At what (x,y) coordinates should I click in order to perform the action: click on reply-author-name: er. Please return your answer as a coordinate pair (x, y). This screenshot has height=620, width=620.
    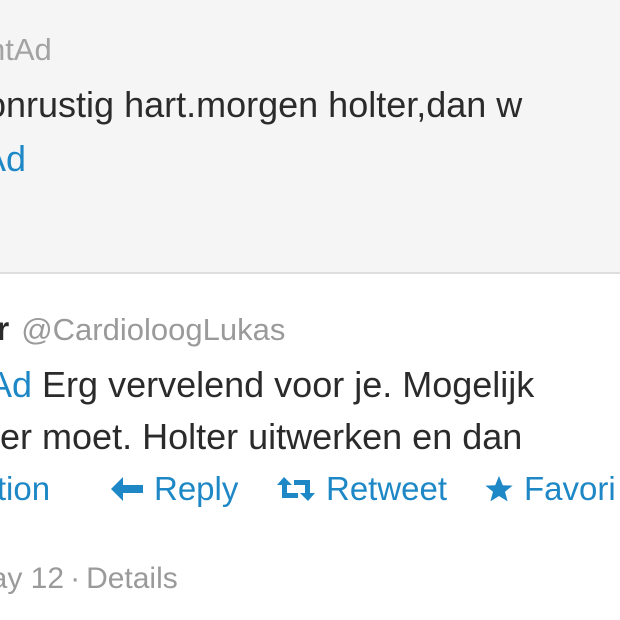
    Looking at the image, I should click on (4, 328).